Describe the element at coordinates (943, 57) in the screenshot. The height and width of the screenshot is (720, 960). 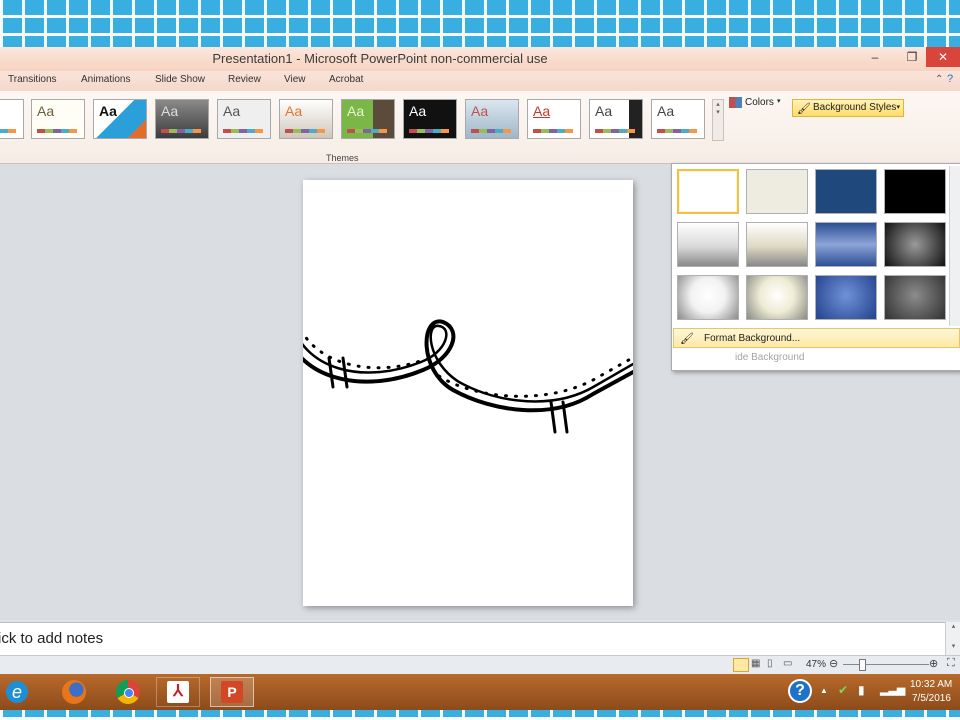
I see `close-button: ✕` at that location.